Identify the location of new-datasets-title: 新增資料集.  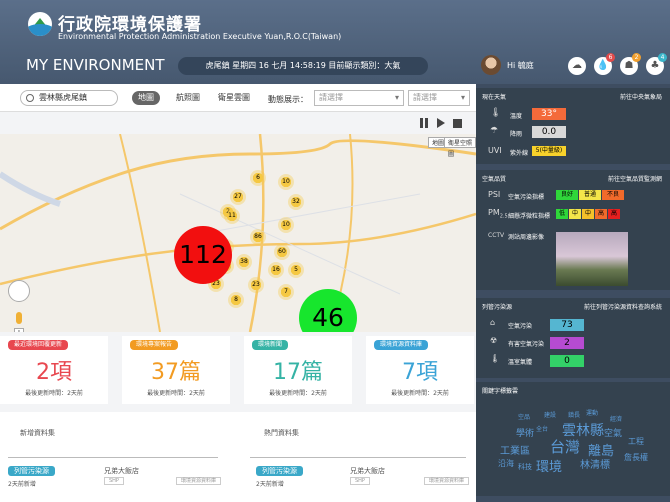
(37, 433).